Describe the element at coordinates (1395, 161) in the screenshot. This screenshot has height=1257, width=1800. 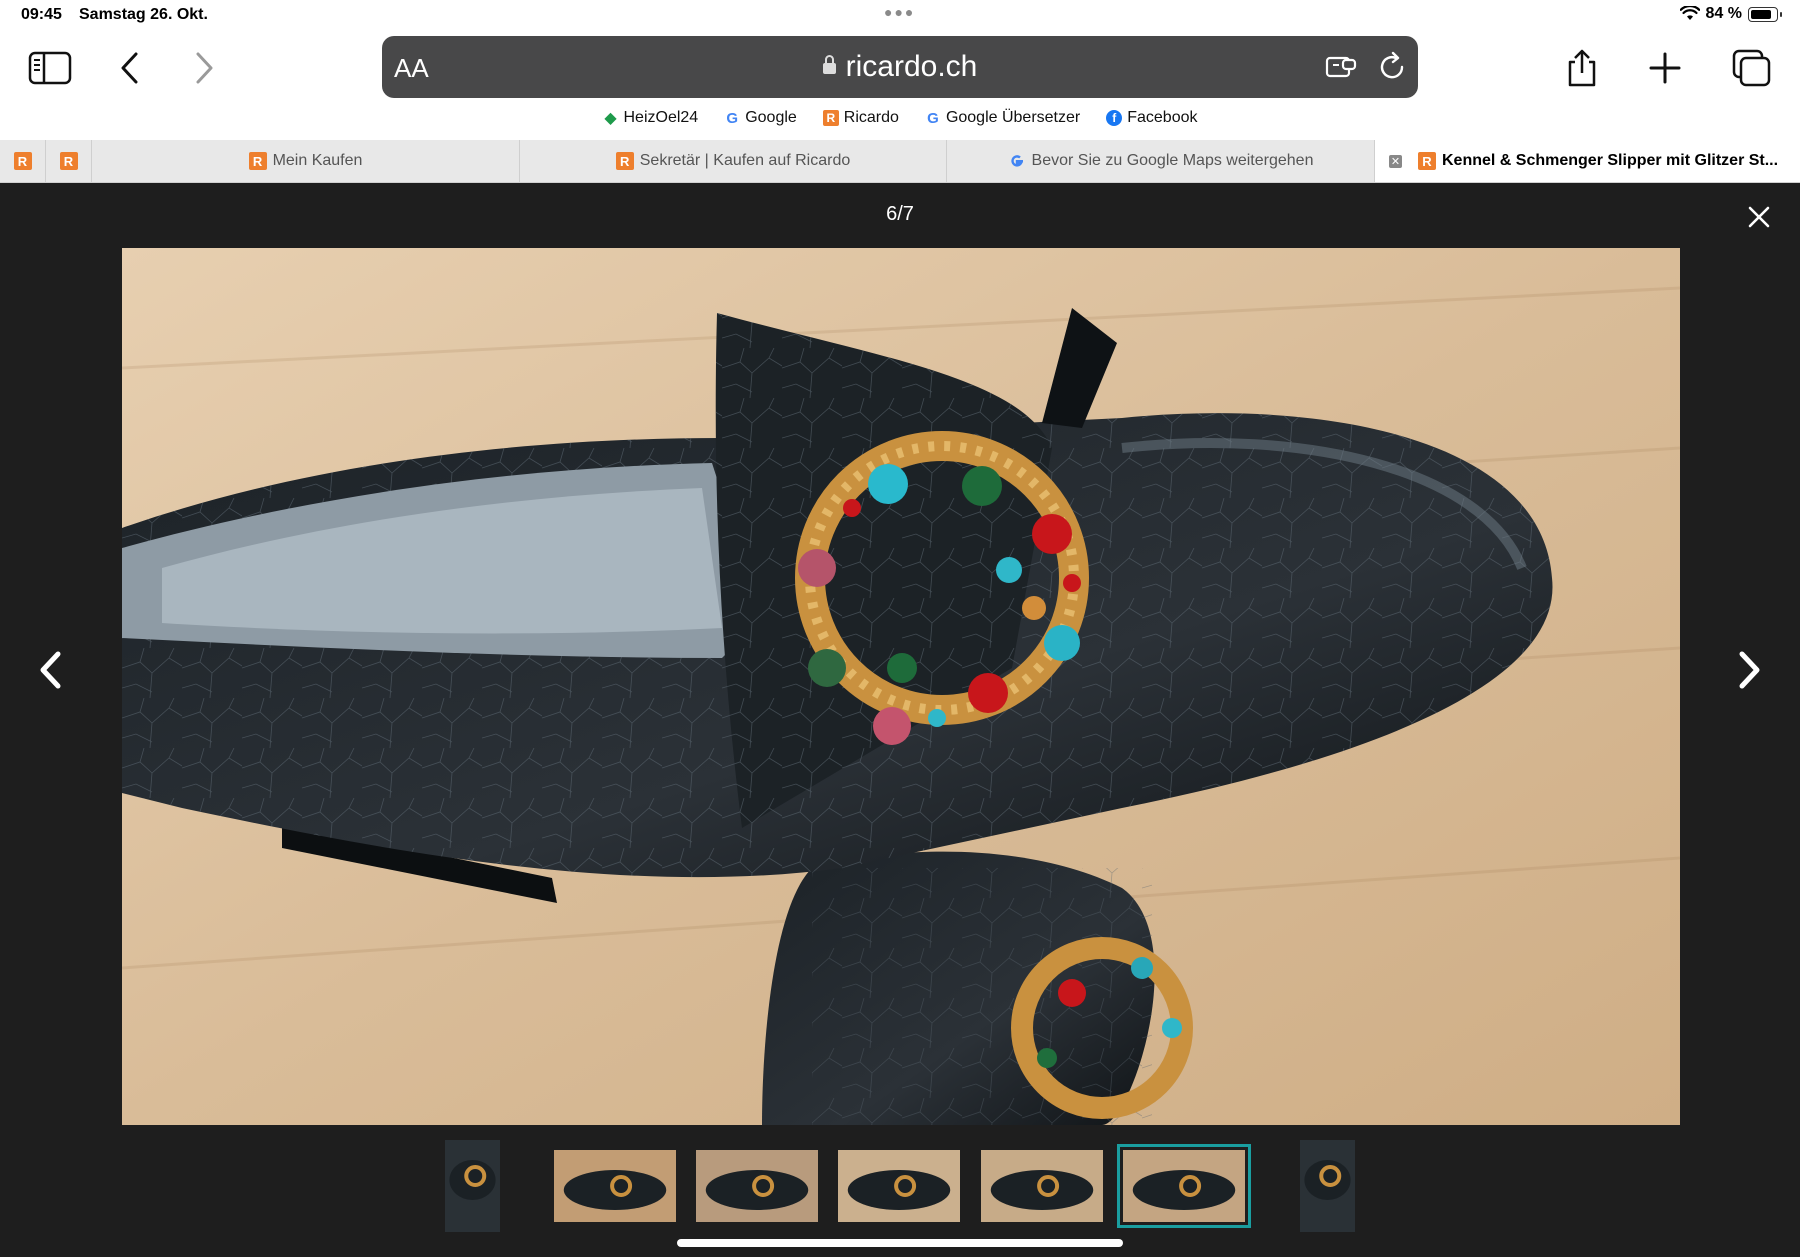
I see `close-tab-icon: ✕` at that location.